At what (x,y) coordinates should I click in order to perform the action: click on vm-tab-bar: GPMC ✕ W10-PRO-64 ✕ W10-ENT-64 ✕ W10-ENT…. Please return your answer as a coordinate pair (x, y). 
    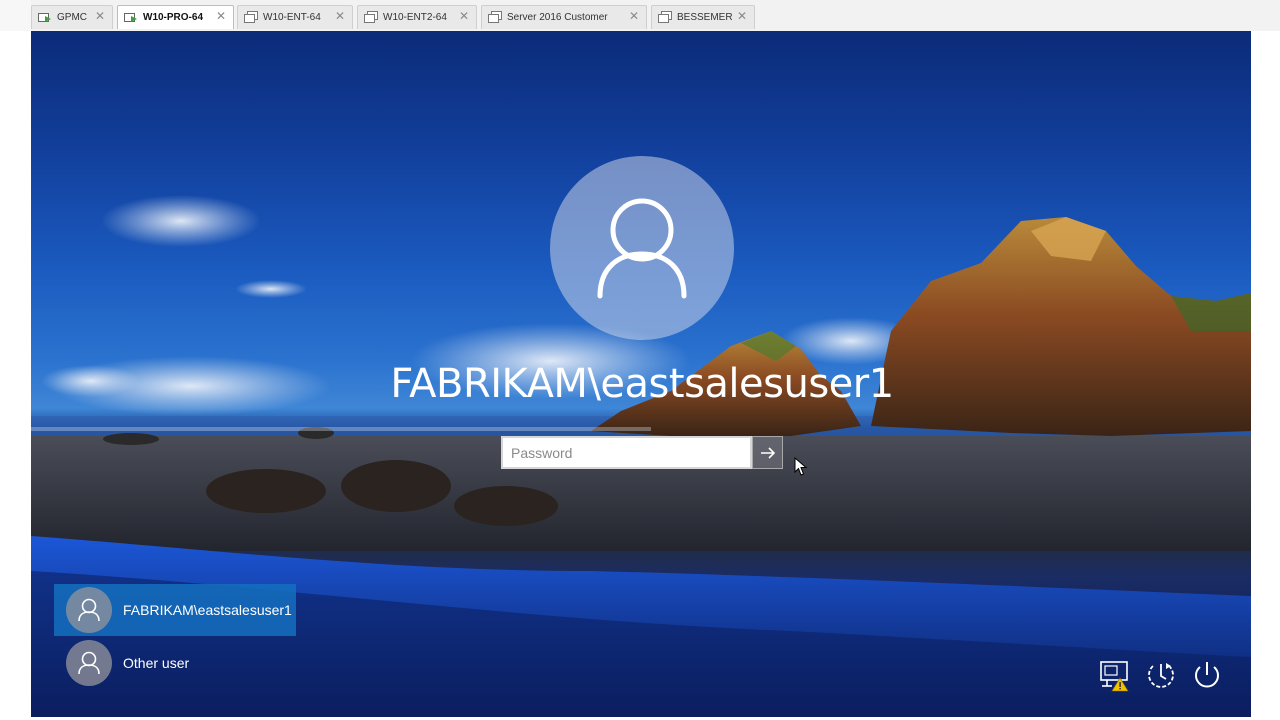
    Looking at the image, I should click on (640, 15).